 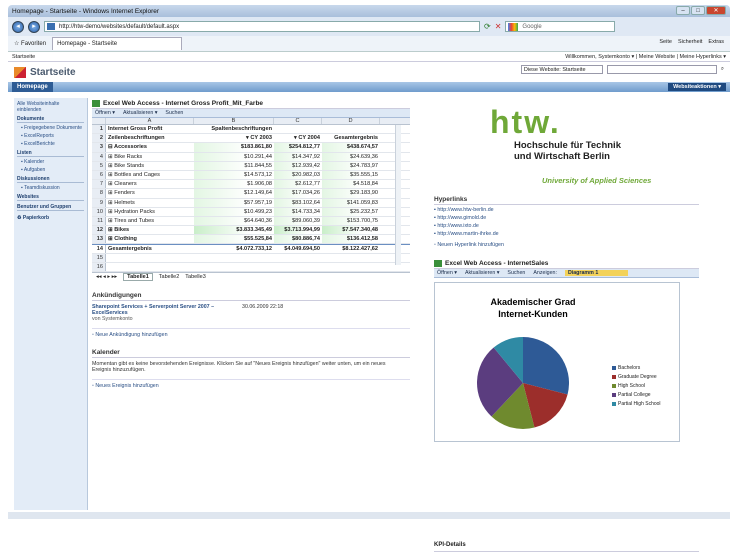 What do you see at coordinates (482, 273) in the screenshot?
I see `refresh-menu: Aktualisieren ▾` at bounding box center [482, 273].